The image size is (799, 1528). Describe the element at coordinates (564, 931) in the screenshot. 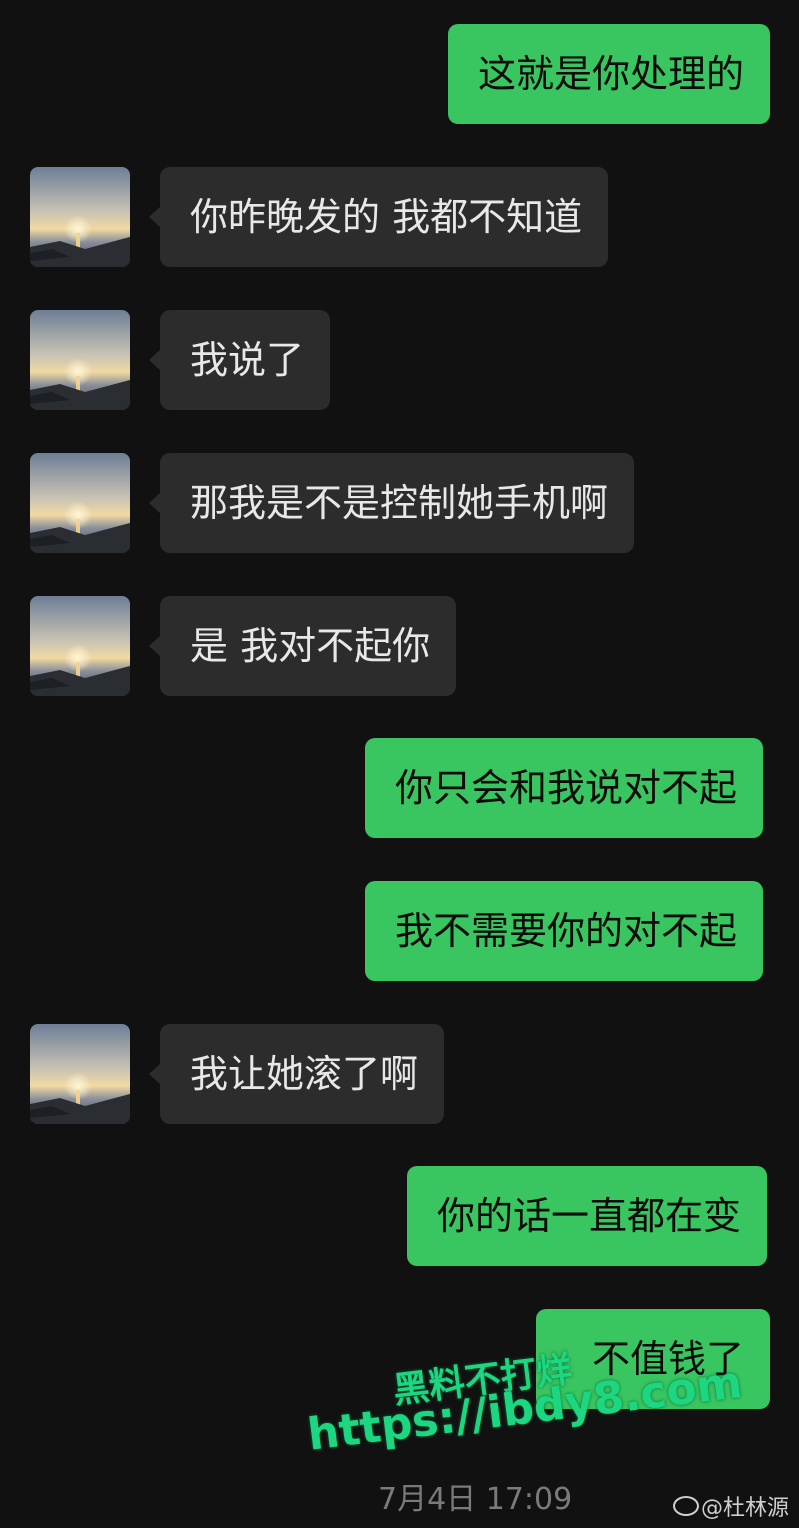

I see `message-bubble-outgoing: 我不需要你的对不起` at that location.